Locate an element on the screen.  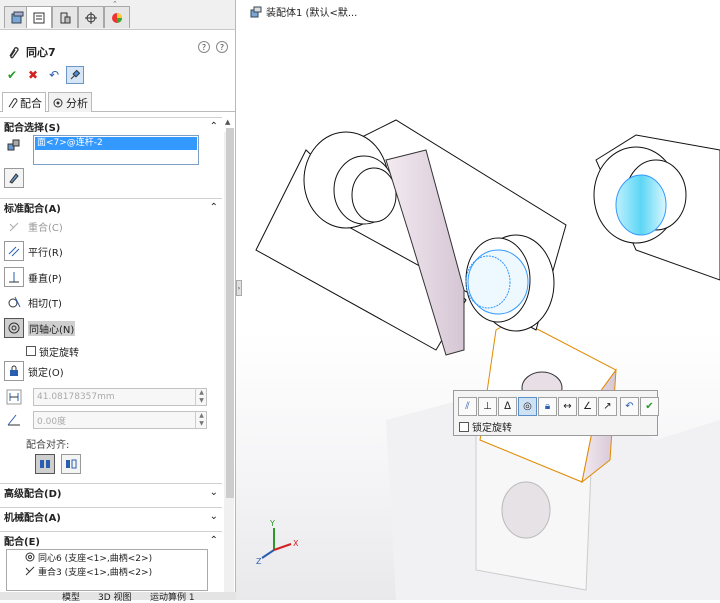
pm-header: 同心7 ? ? is located at coordinates (117, 52).